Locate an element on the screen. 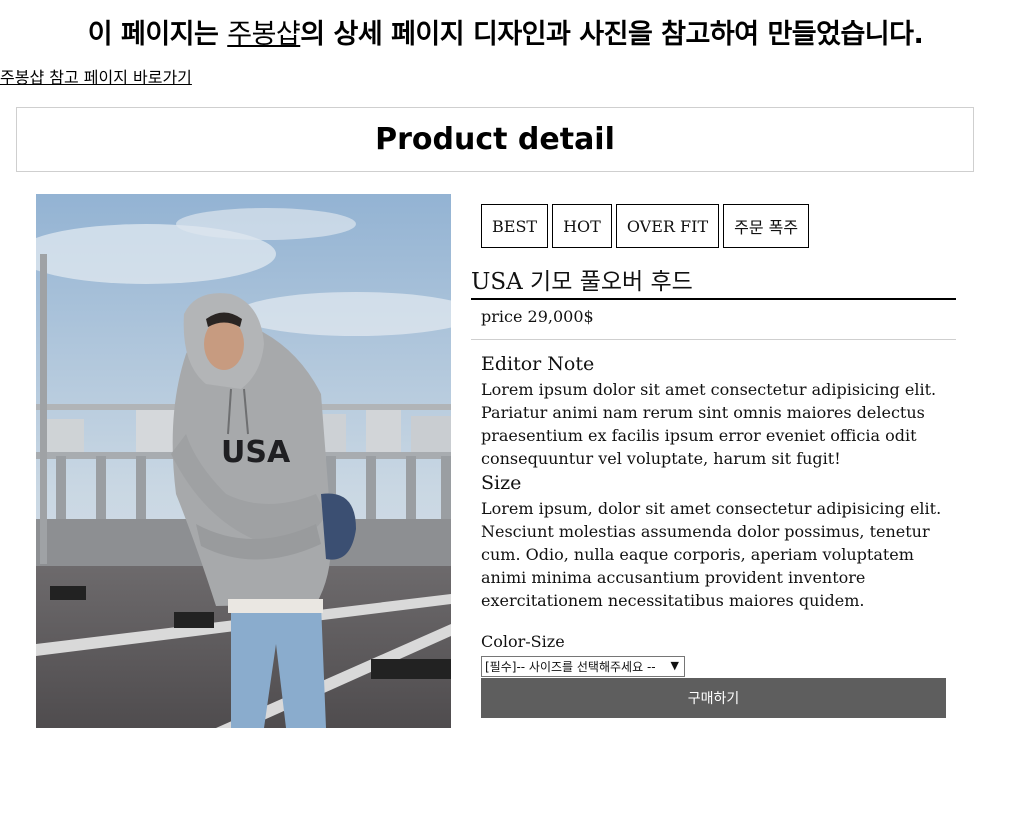  size-title: Size is located at coordinates (501, 483).